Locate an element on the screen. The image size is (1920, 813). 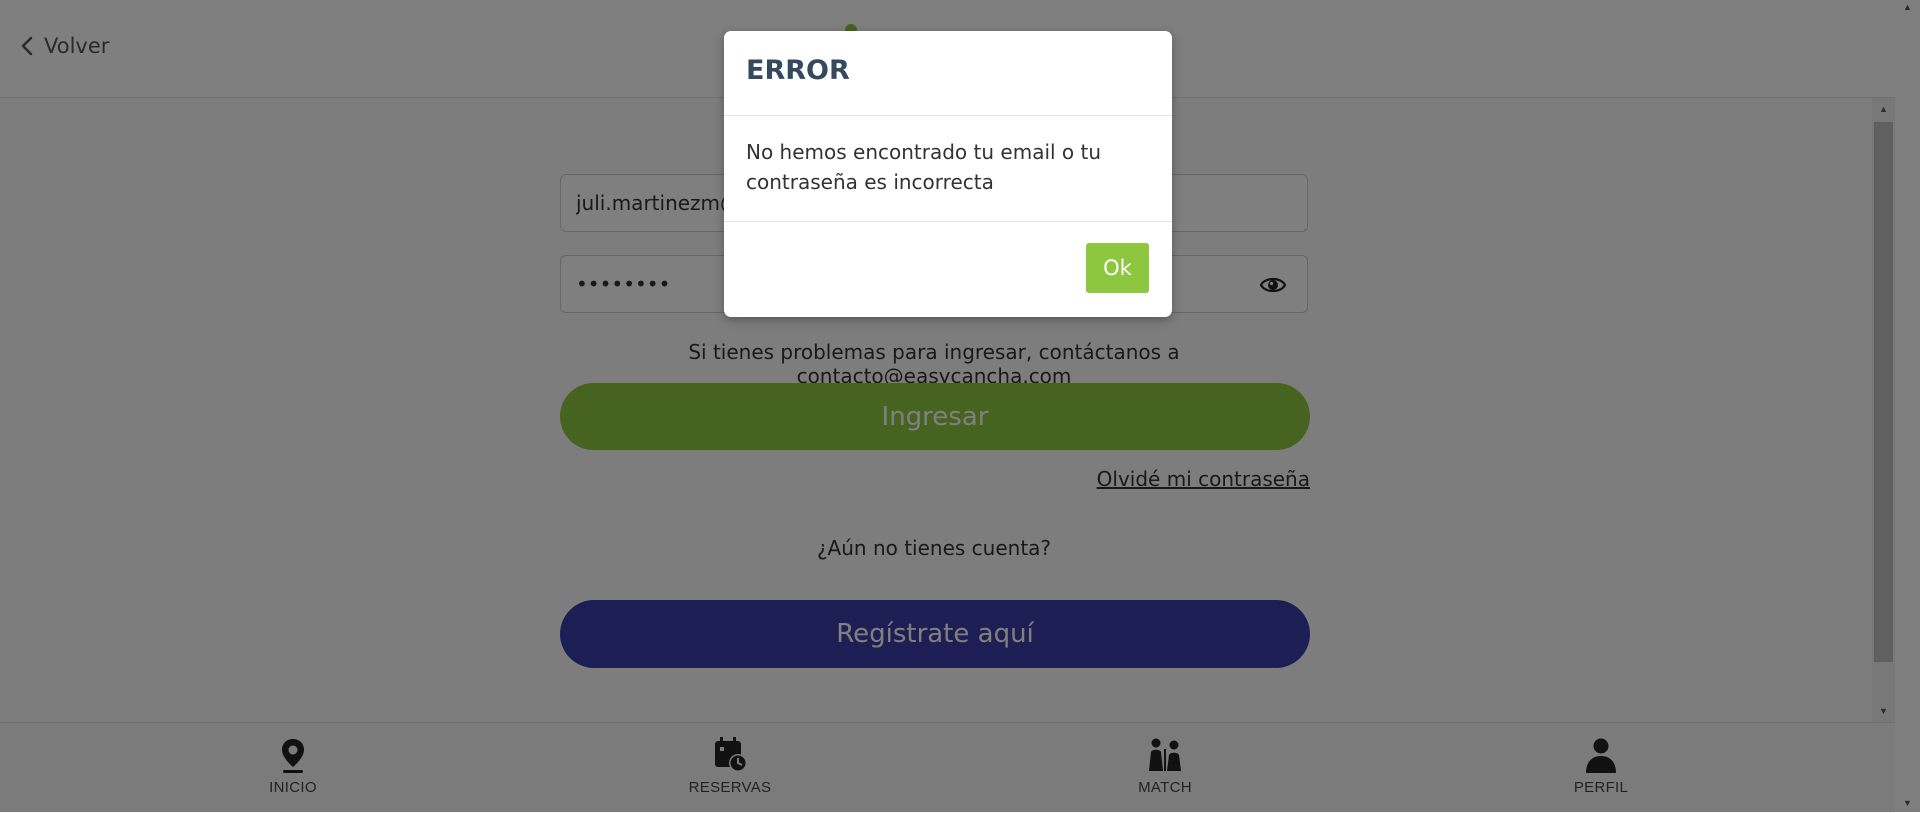
modal-footer-divider is located at coordinates (948, 221).